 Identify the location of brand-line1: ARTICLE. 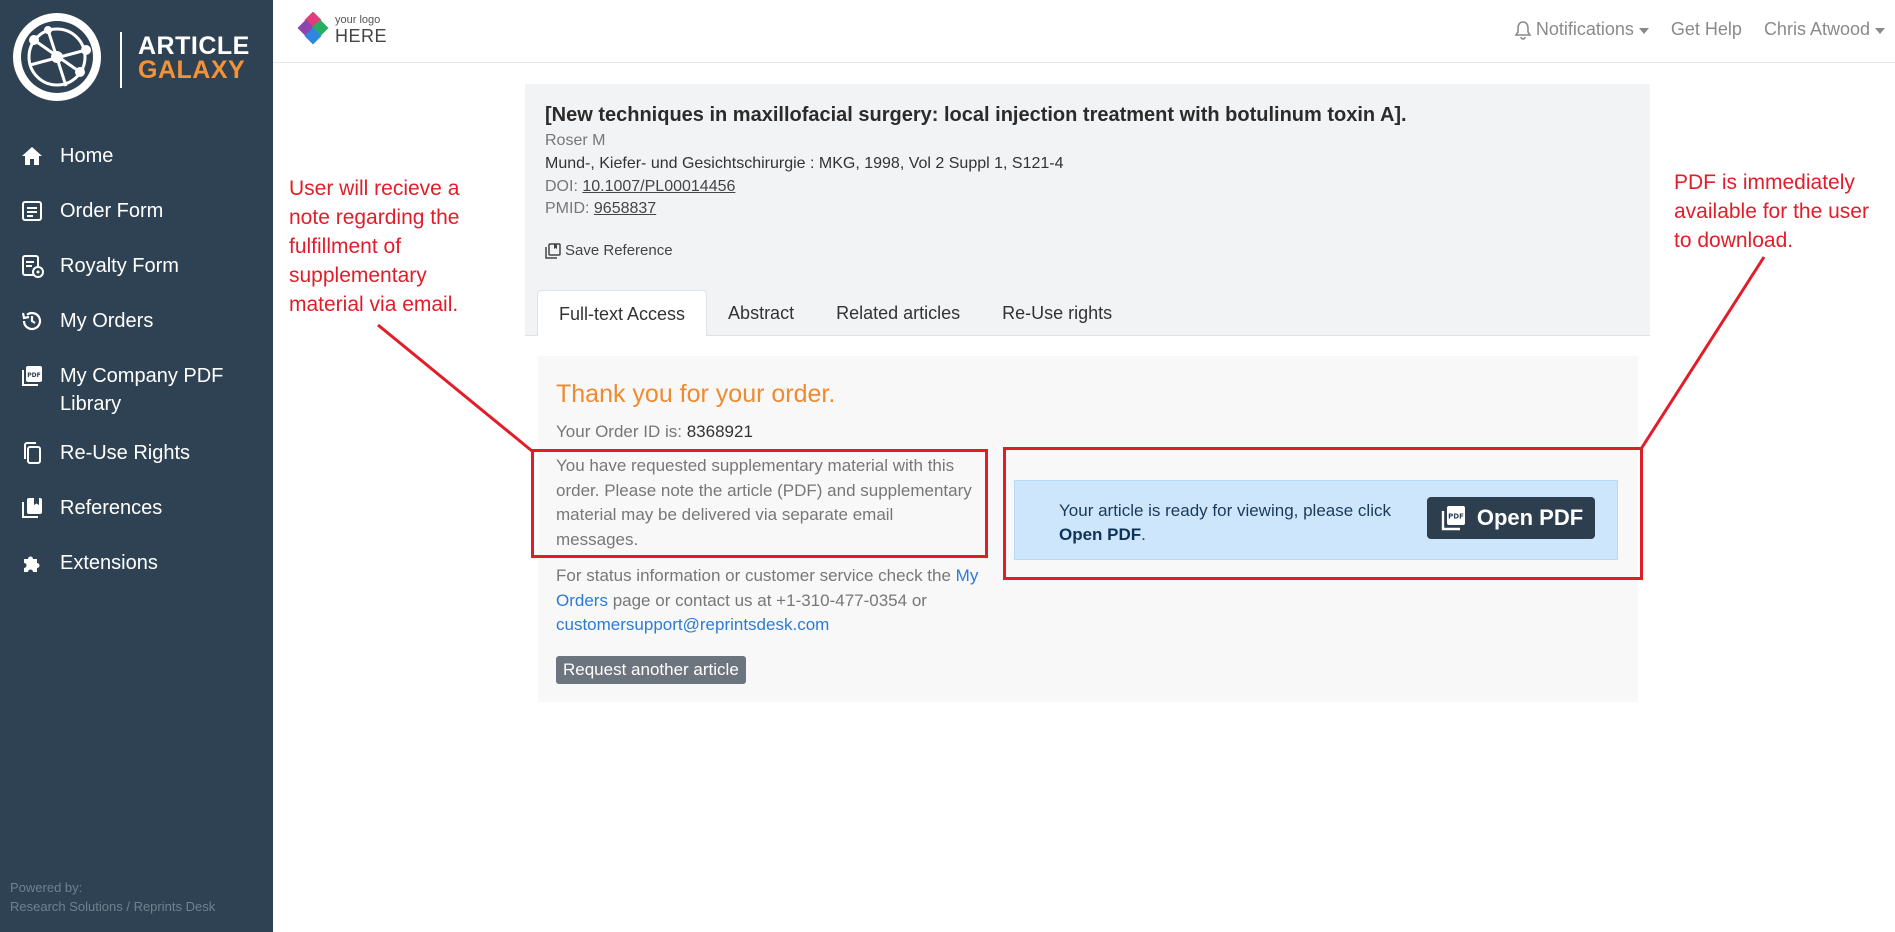
(194, 46).